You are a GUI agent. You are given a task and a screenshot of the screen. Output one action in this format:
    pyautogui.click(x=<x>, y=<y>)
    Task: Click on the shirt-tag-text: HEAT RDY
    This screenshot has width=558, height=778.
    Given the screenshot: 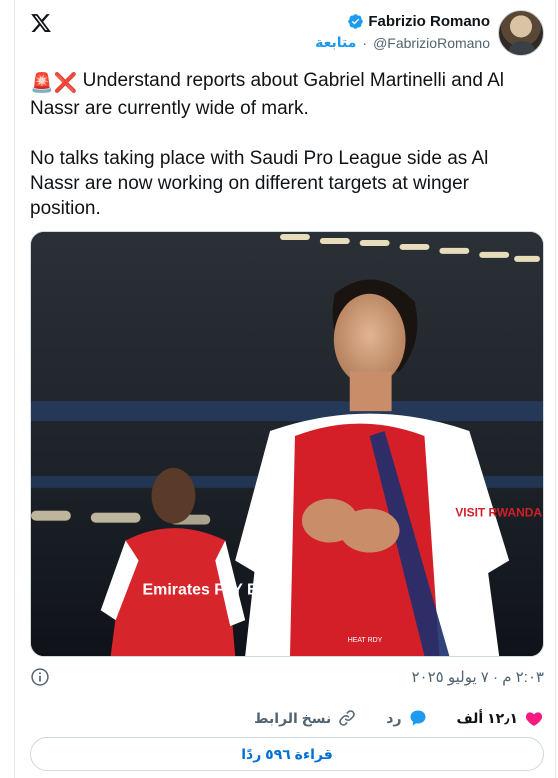 What is the action you would take?
    pyautogui.click(x=365, y=640)
    